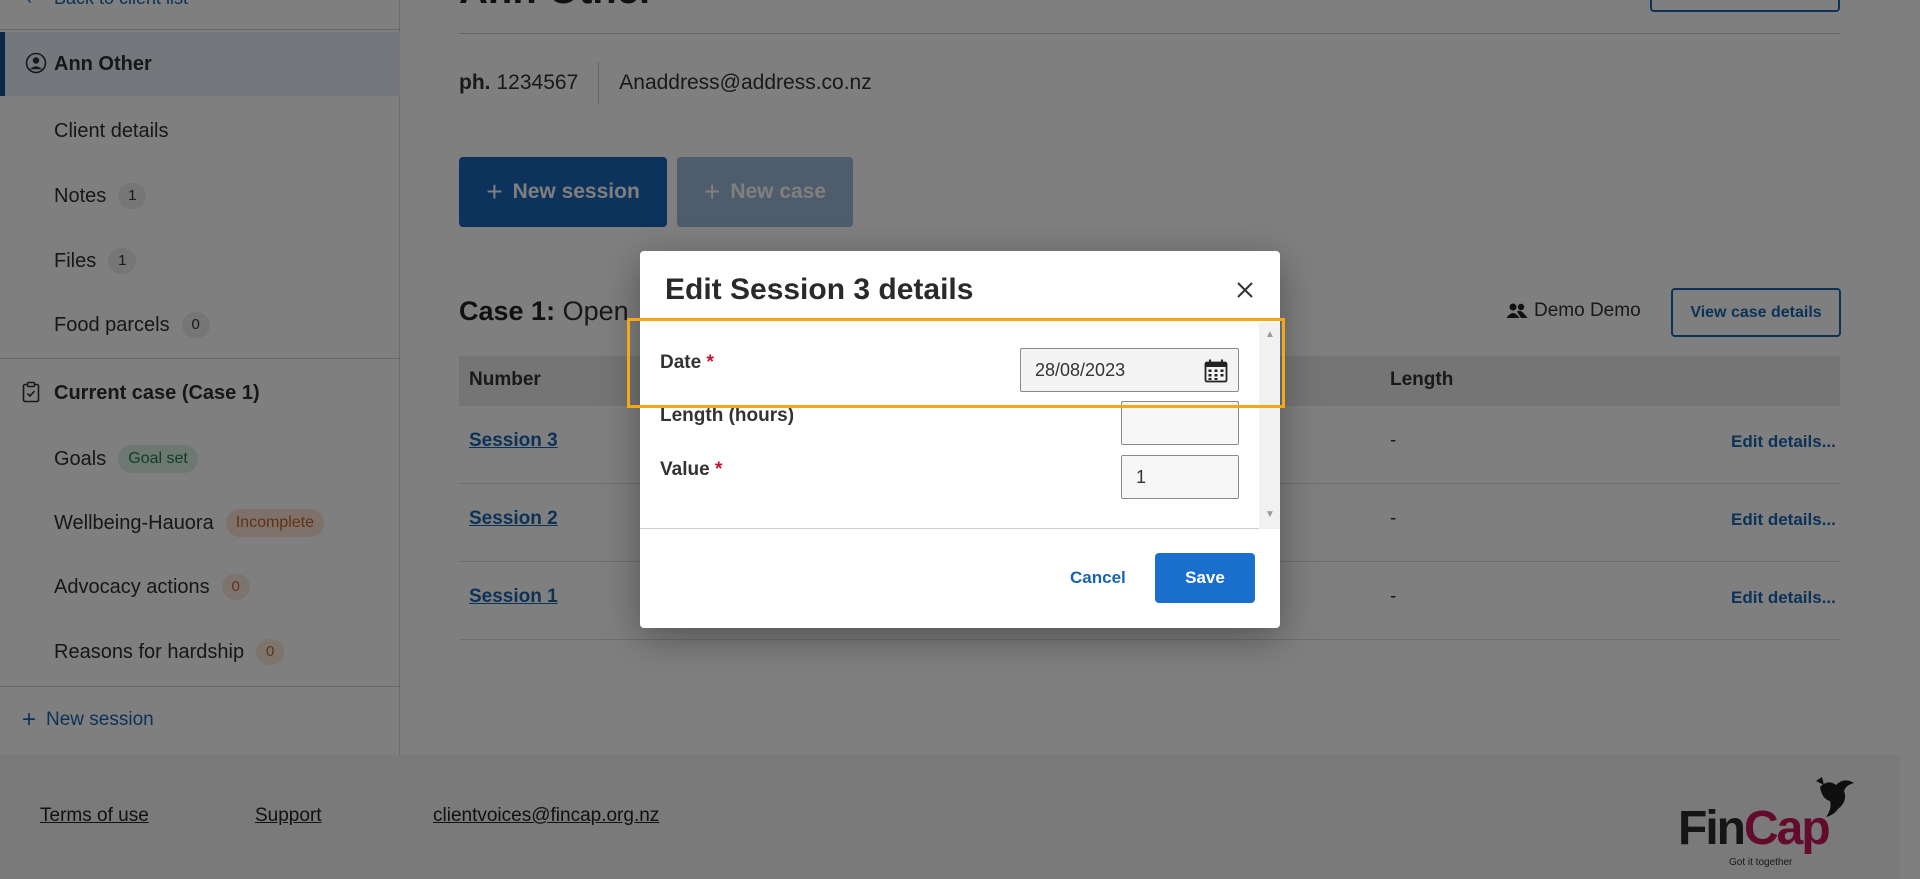 This screenshot has width=1920, height=879. I want to click on scroll-down-icon: ▼, so click(1270, 514).